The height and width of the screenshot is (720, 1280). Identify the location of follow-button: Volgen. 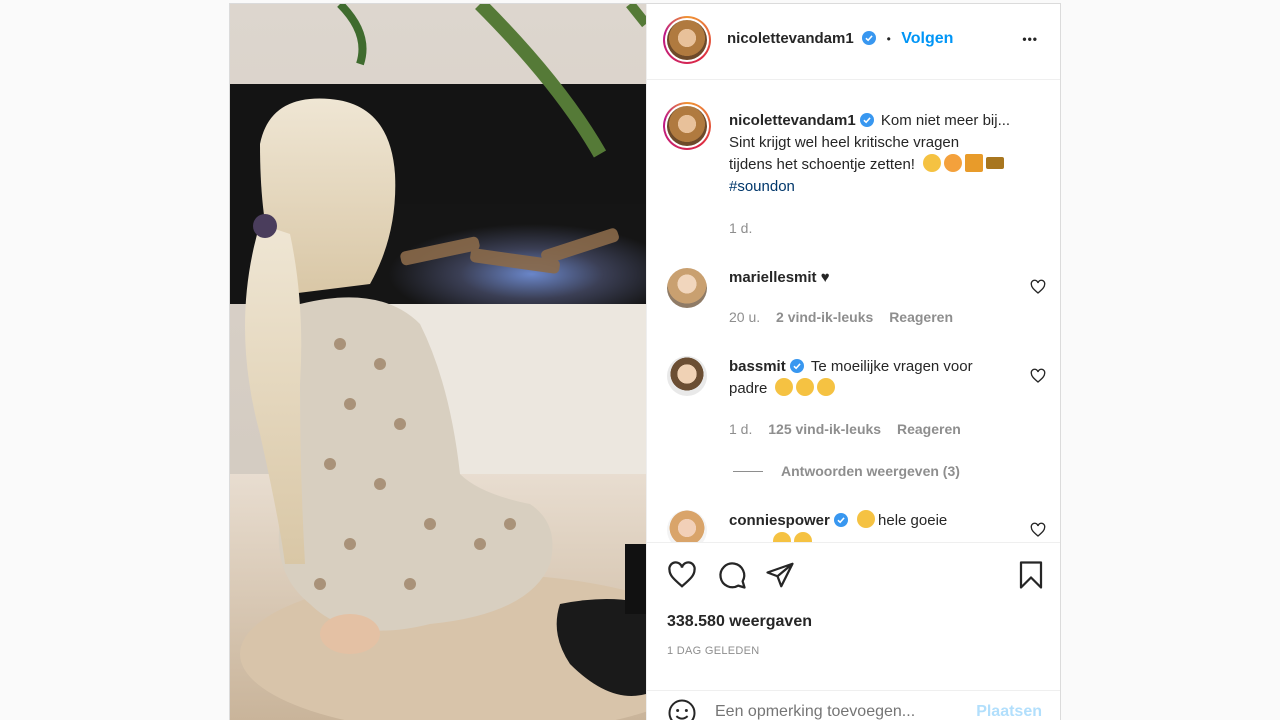
(927, 38).